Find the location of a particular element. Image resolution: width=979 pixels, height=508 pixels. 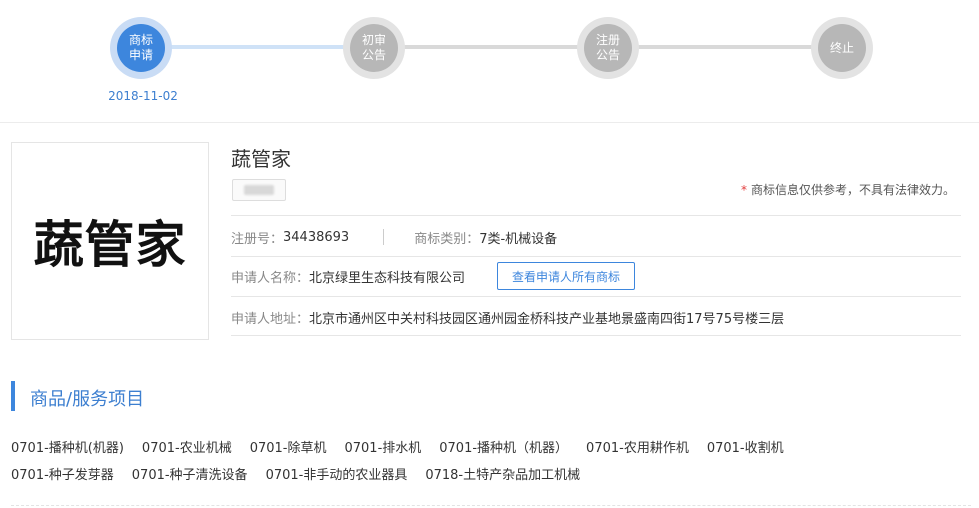

applicant-row: 申请人名称： 北京绿里生态科技有限公司 is located at coordinates (348, 276).